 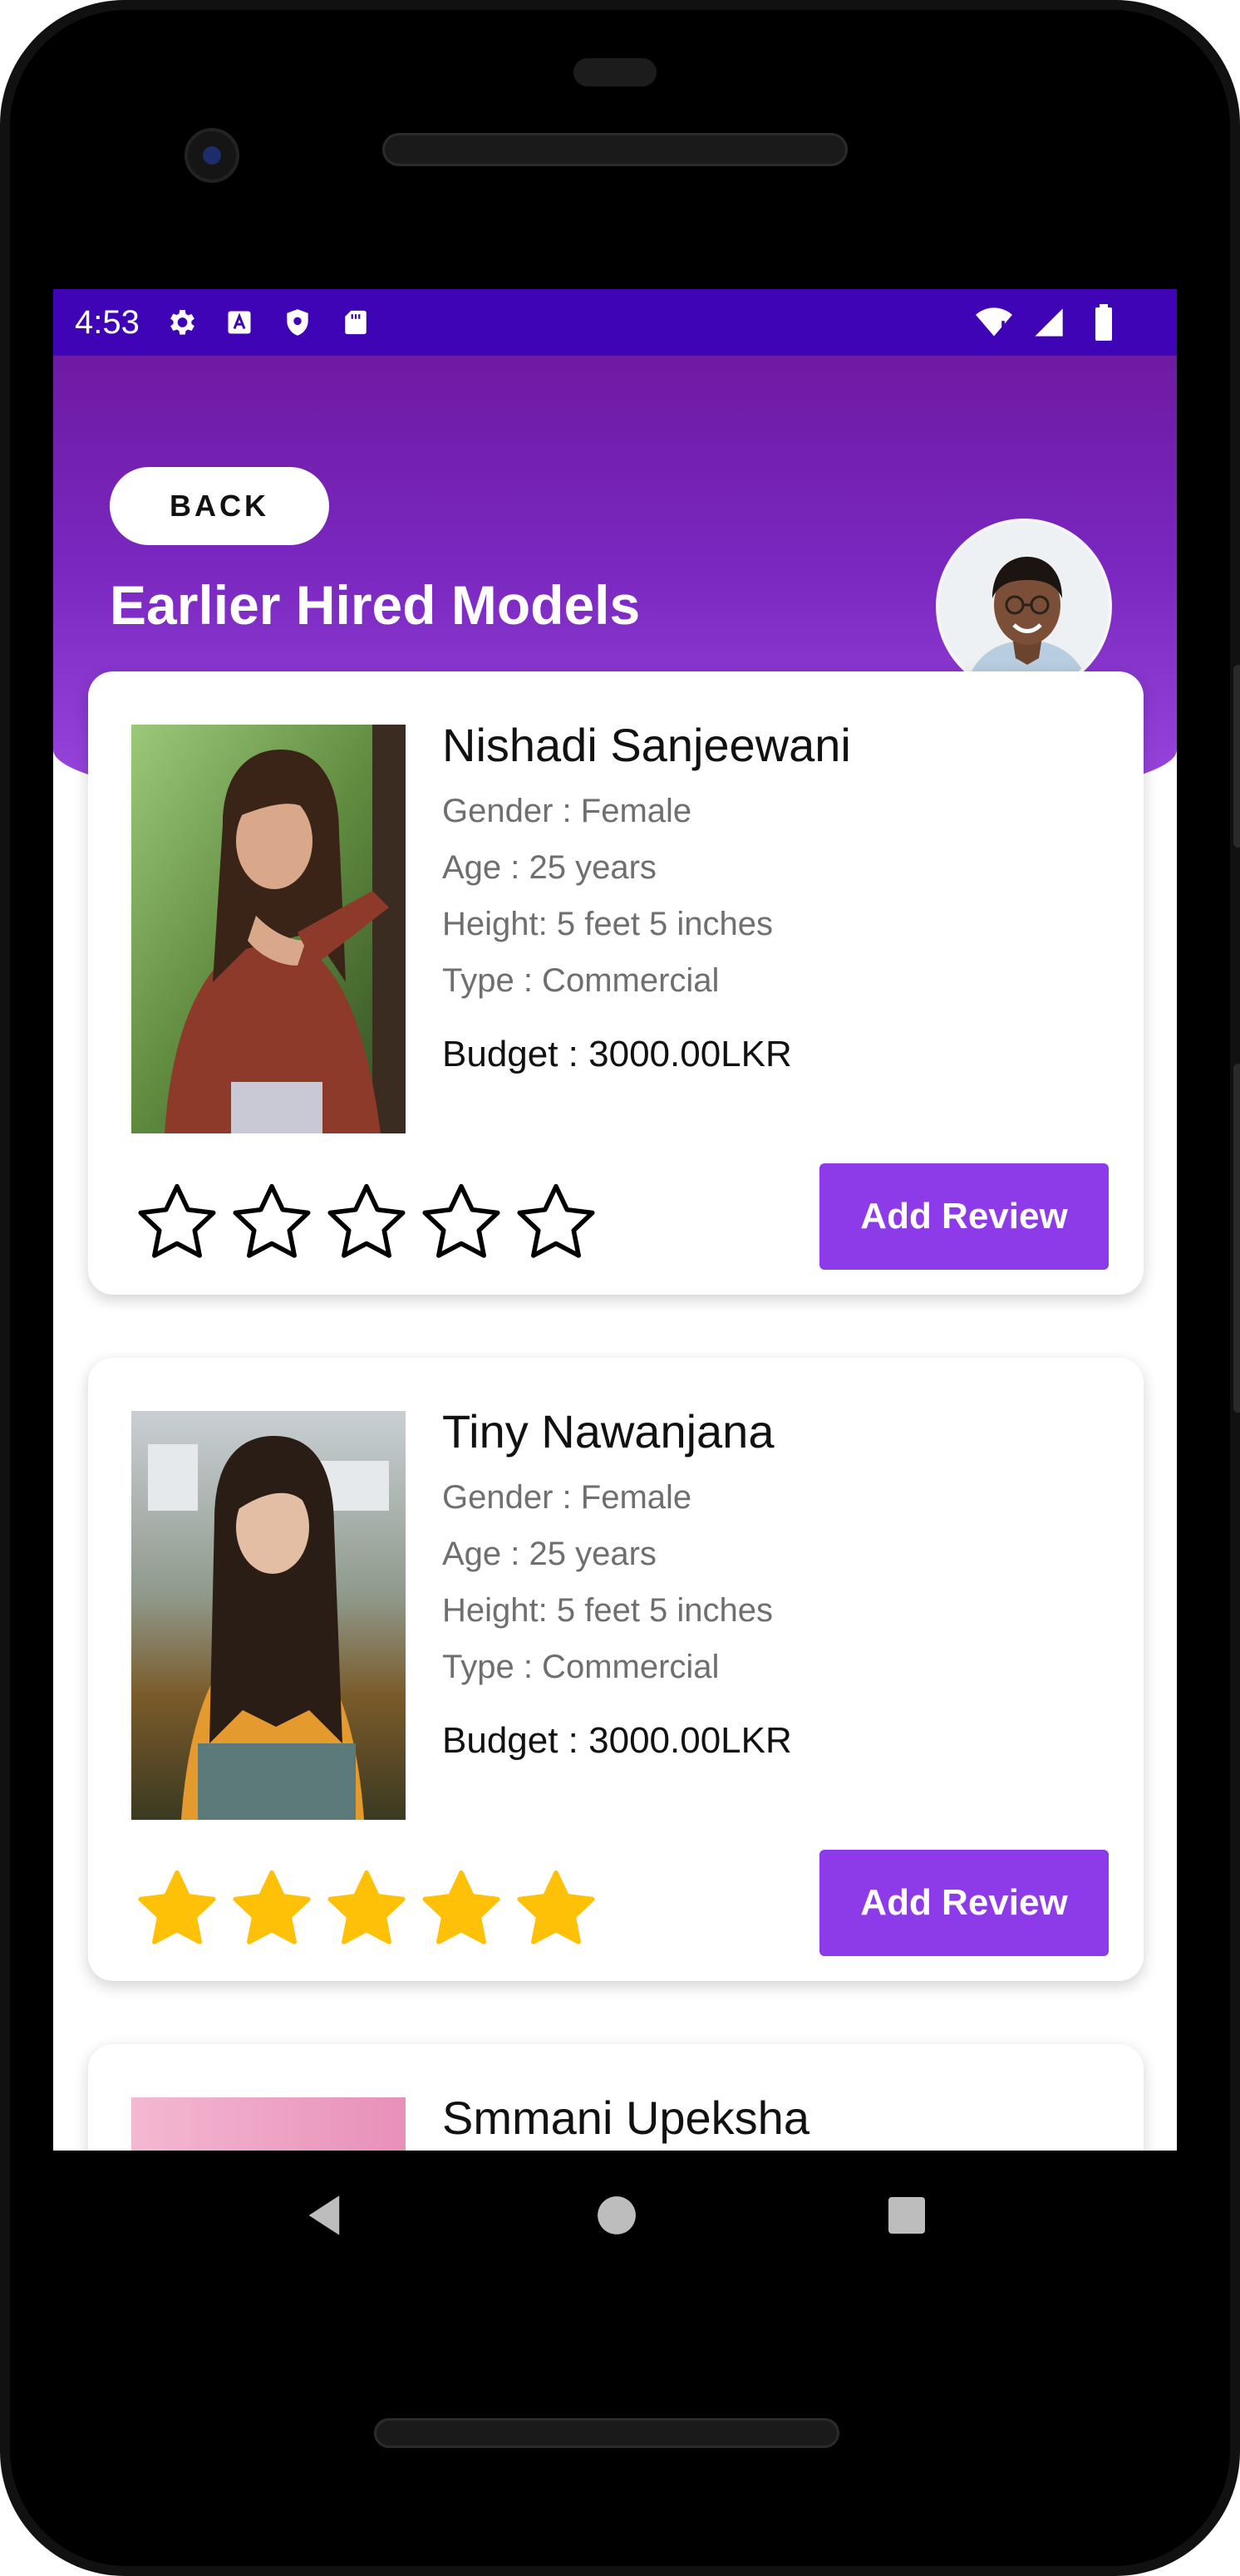 What do you see at coordinates (615, 149) in the screenshot?
I see `top-speaker` at bounding box center [615, 149].